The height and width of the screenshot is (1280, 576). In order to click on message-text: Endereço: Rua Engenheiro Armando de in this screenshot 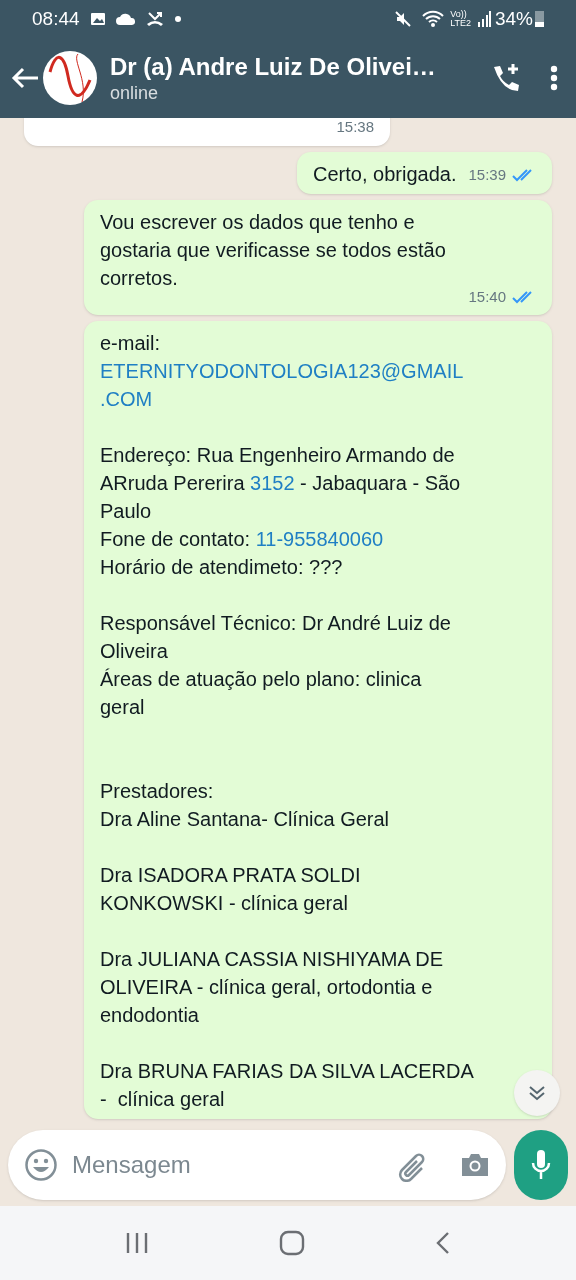, I will do `click(278, 455)`.